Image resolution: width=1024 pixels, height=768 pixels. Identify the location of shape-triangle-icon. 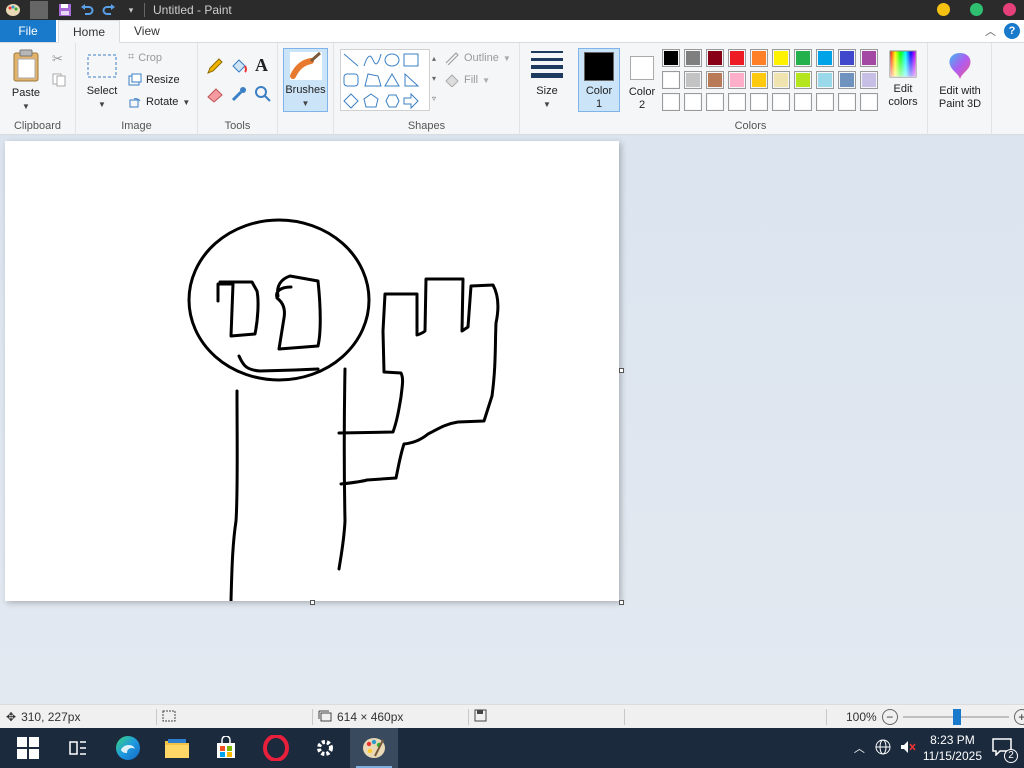
(392, 80).